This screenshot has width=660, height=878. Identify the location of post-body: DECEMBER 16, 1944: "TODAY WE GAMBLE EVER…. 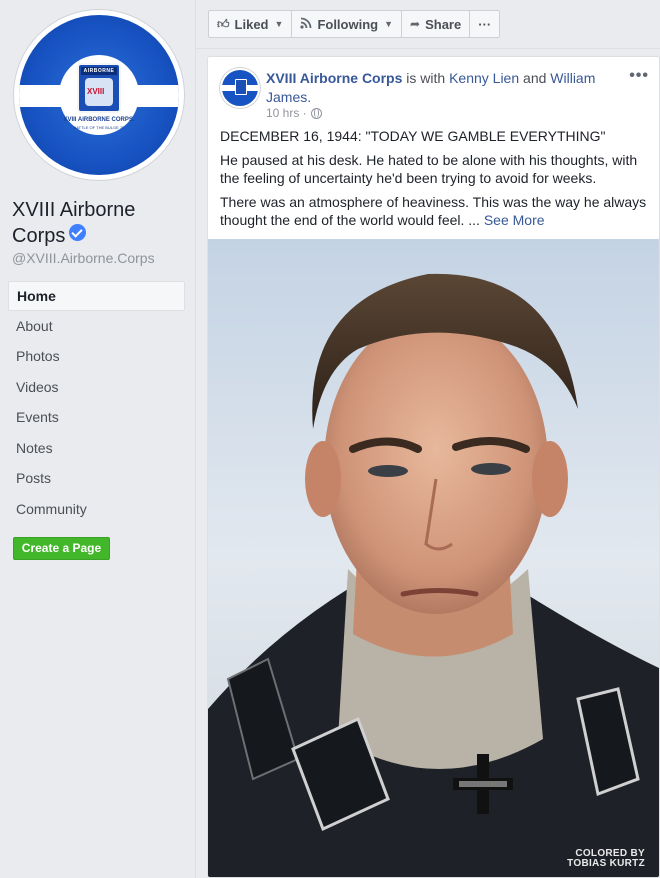
(435, 181).